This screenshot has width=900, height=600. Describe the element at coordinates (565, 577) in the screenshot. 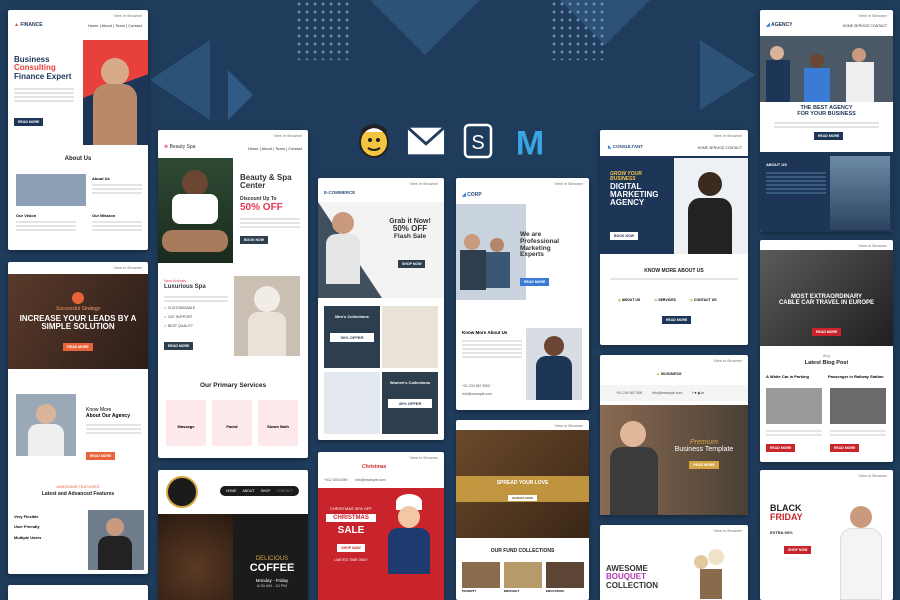

I see `fund-item-education: EDUCATION` at that location.